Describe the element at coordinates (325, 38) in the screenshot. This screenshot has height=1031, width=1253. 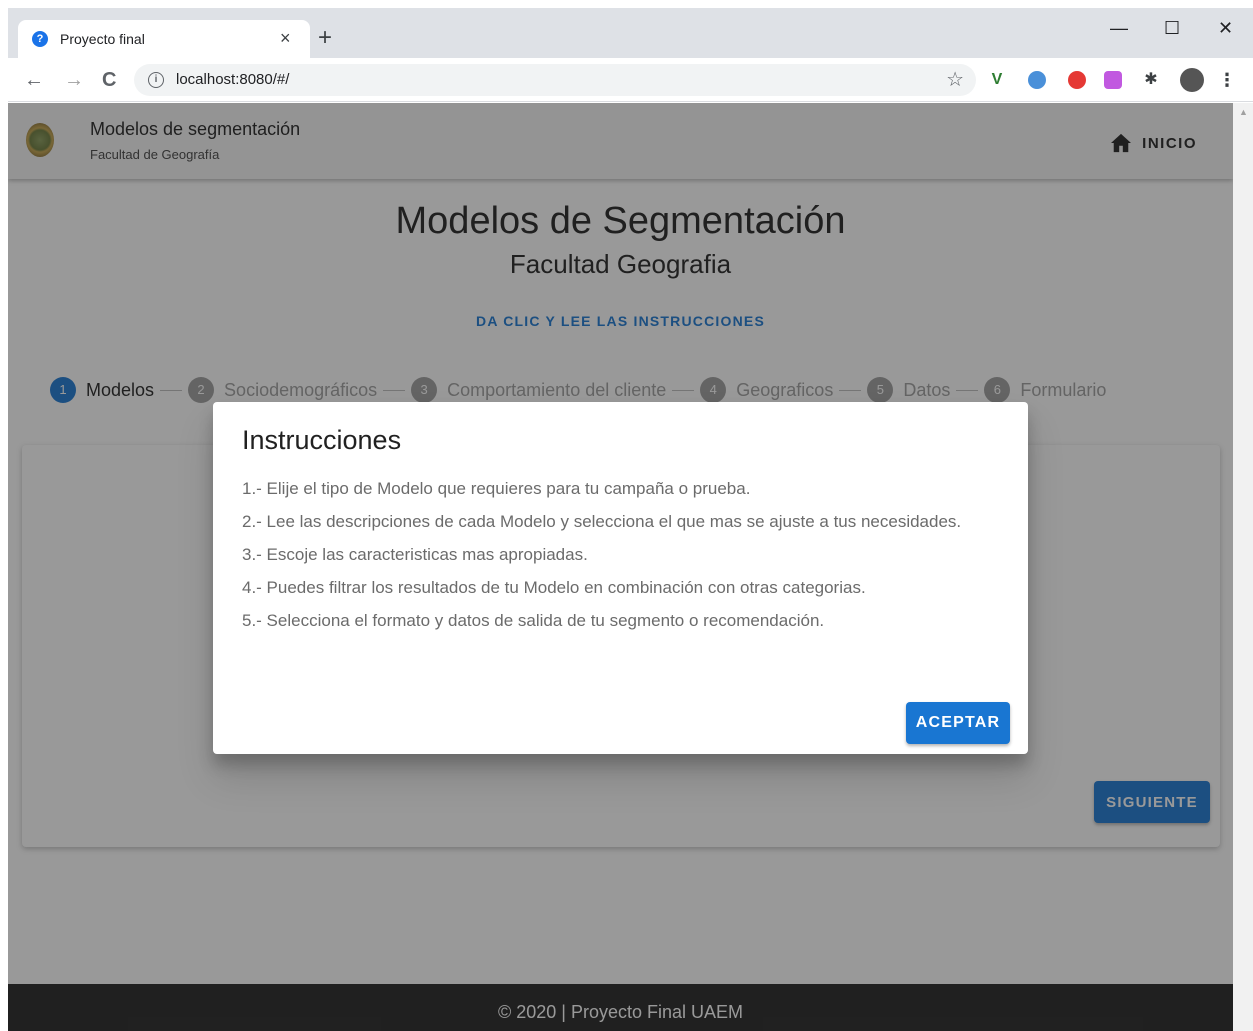
I see `new-tab-icon: +` at that location.